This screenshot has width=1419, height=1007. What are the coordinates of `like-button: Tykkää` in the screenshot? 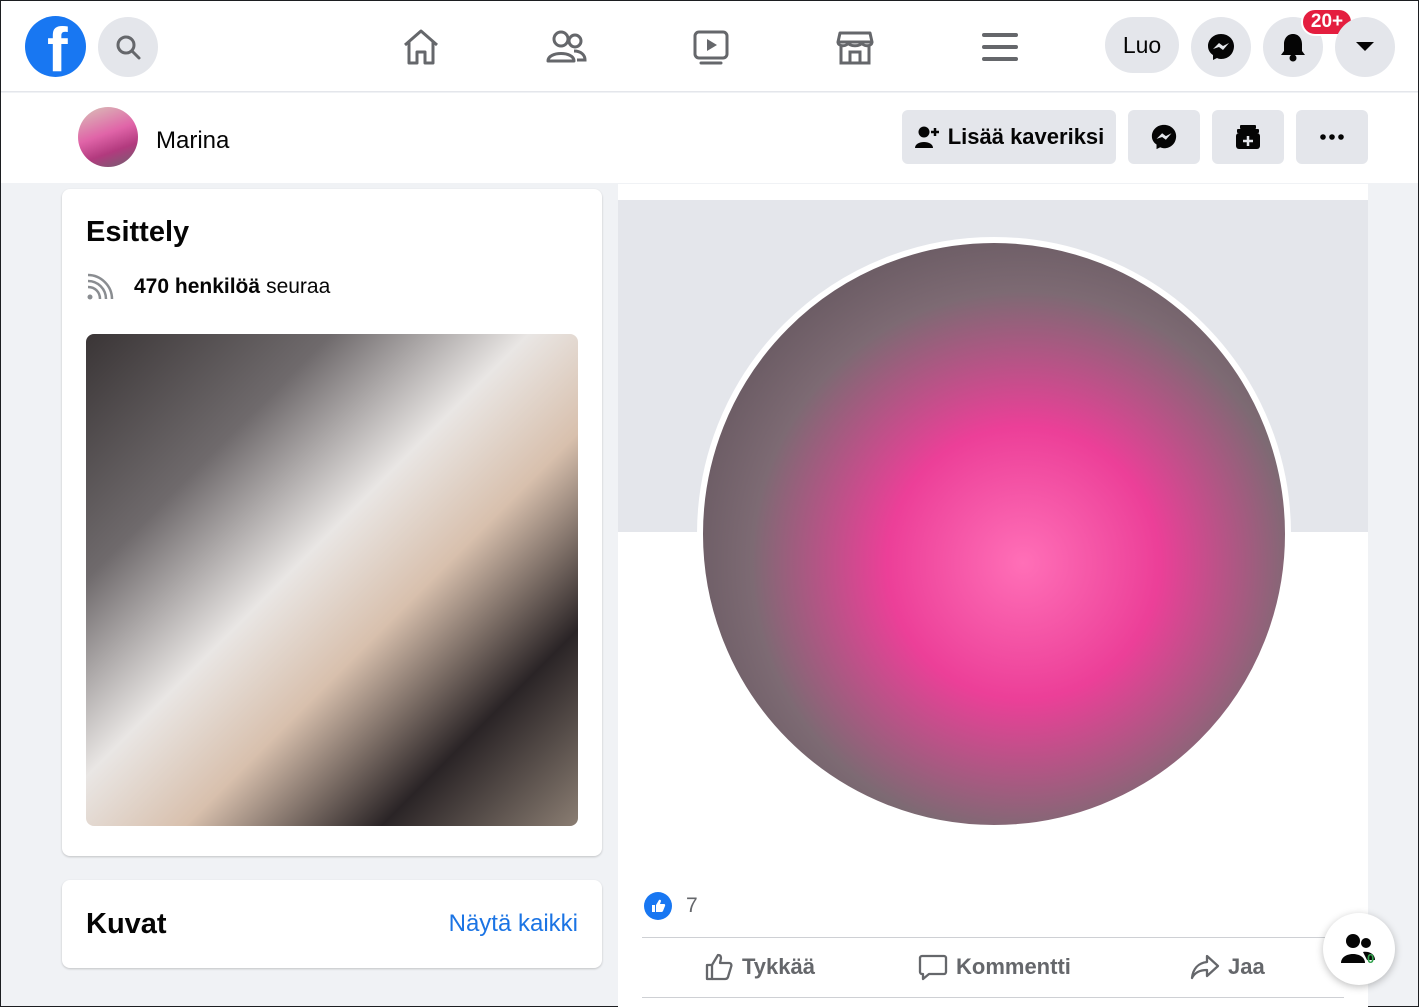 It's located at (759, 967).